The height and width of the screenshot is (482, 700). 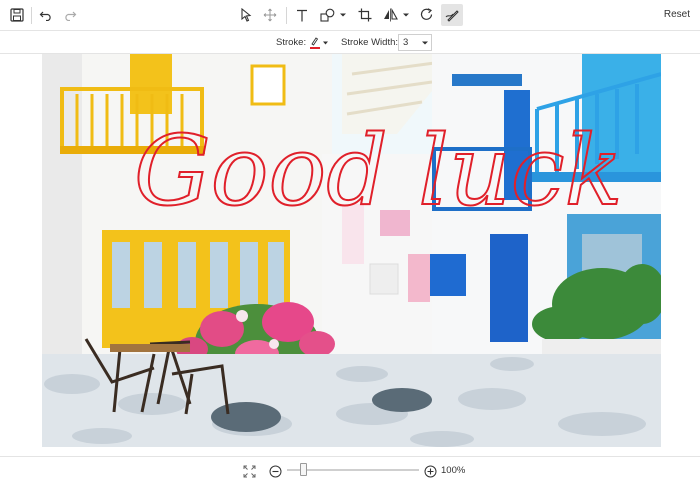 I want to click on main-toolbar: Reset, so click(x=350, y=15).